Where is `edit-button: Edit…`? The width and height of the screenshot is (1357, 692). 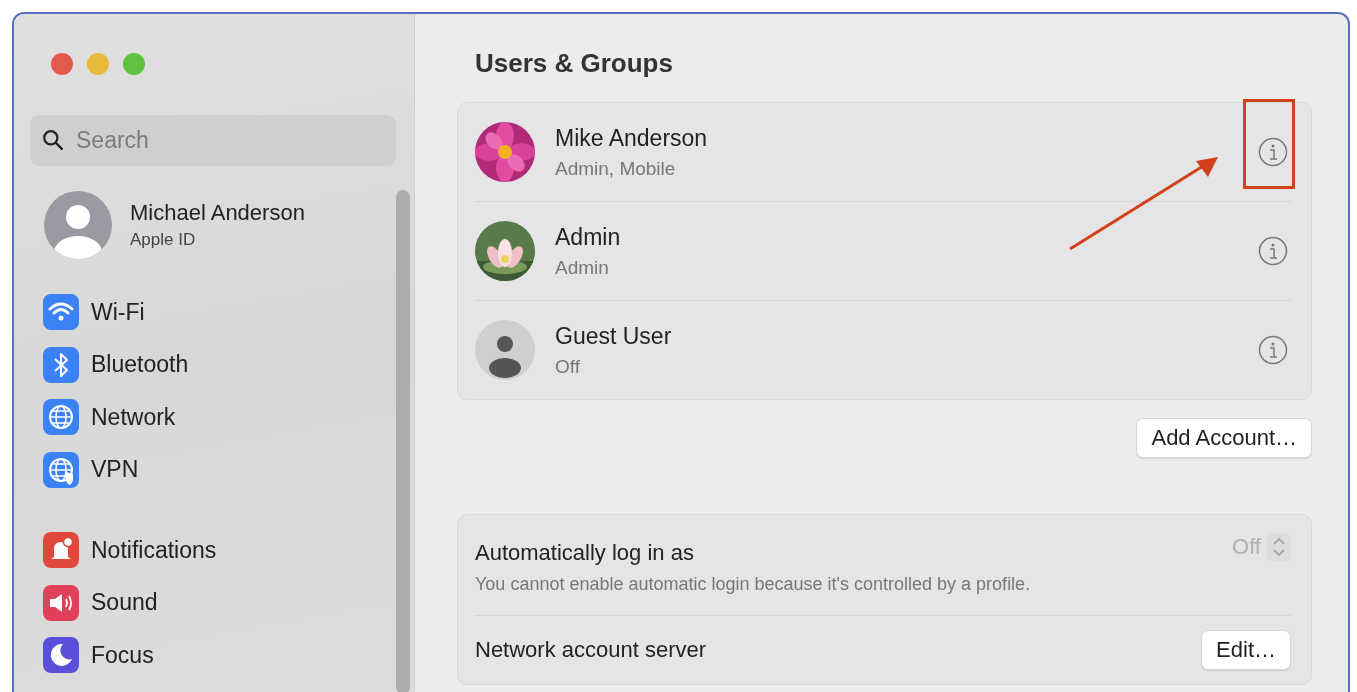 edit-button: Edit… is located at coordinates (1246, 650).